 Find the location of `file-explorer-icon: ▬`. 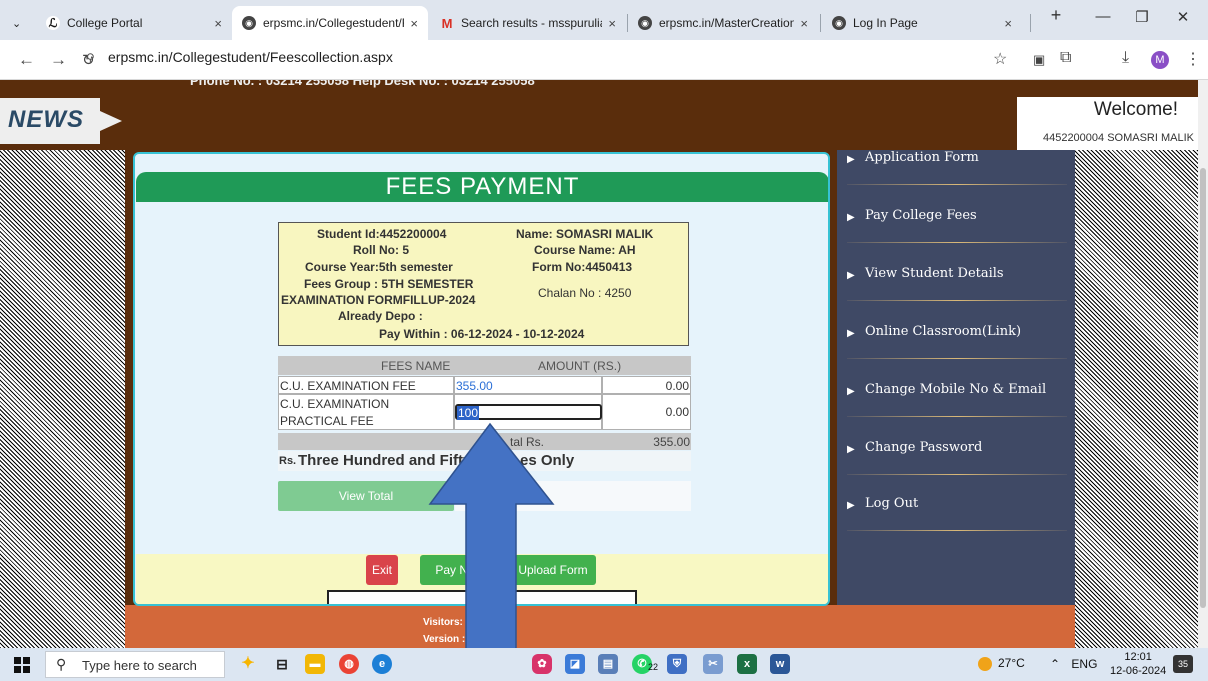

file-explorer-icon: ▬ is located at coordinates (315, 664).